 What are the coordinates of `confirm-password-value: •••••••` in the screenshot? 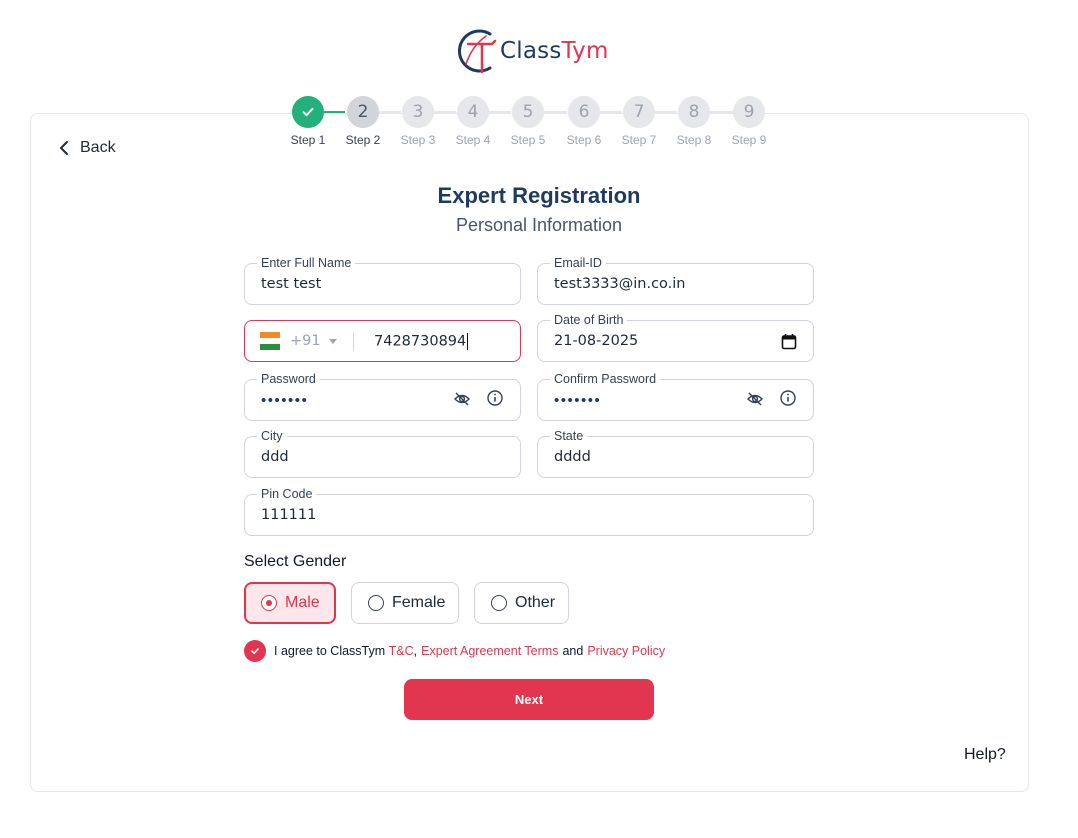 It's located at (578, 400).